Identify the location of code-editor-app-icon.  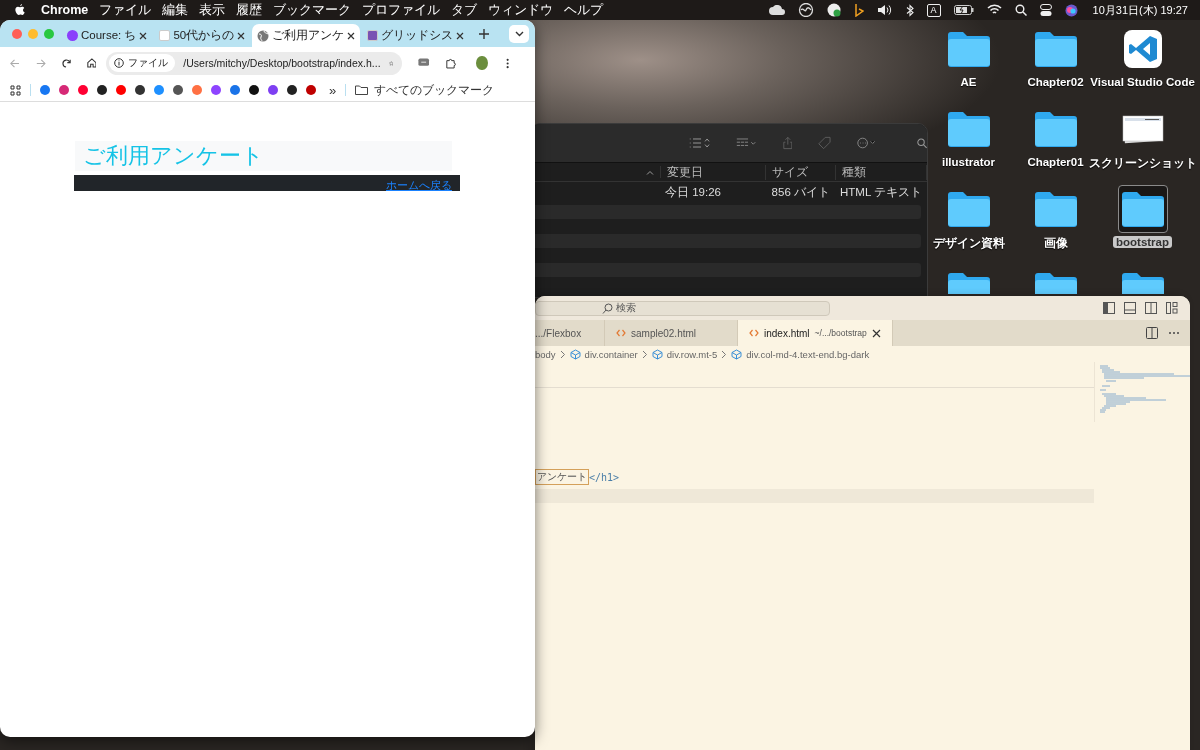
(1142, 49).